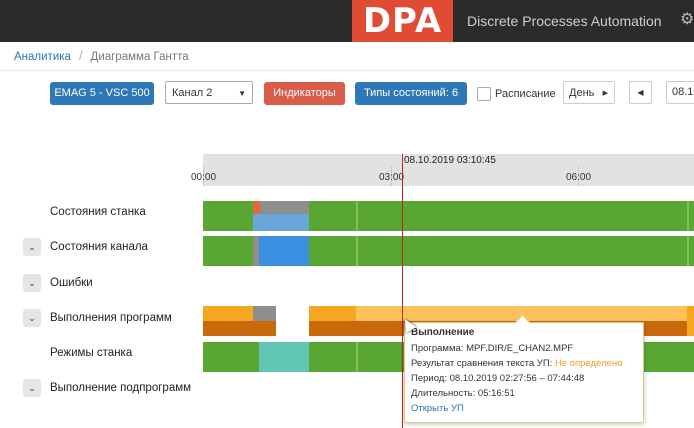 This screenshot has height=428, width=694. What do you see at coordinates (304, 93) in the screenshot?
I see `indicators-button: Индикаторы` at bounding box center [304, 93].